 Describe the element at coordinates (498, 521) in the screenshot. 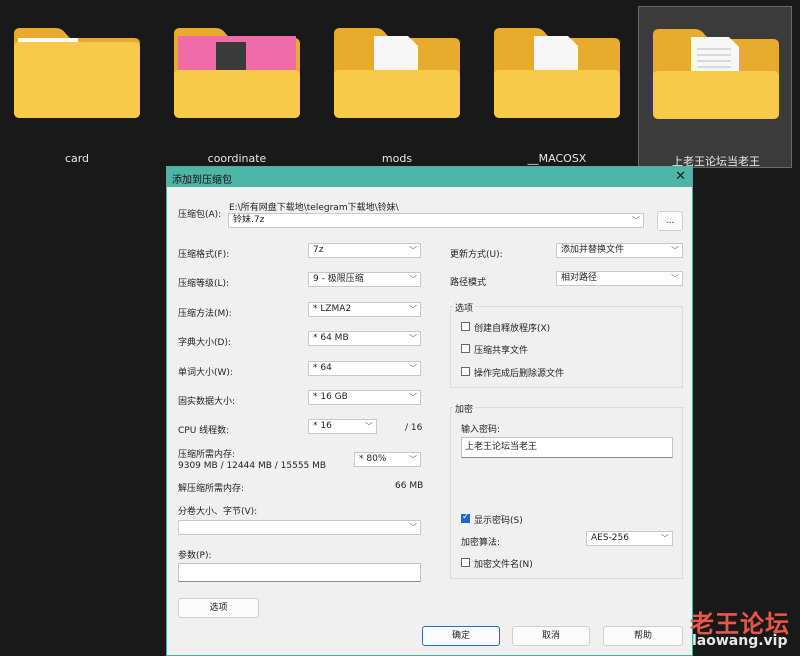

I see `show-password-label: 显示密码(S)` at that location.